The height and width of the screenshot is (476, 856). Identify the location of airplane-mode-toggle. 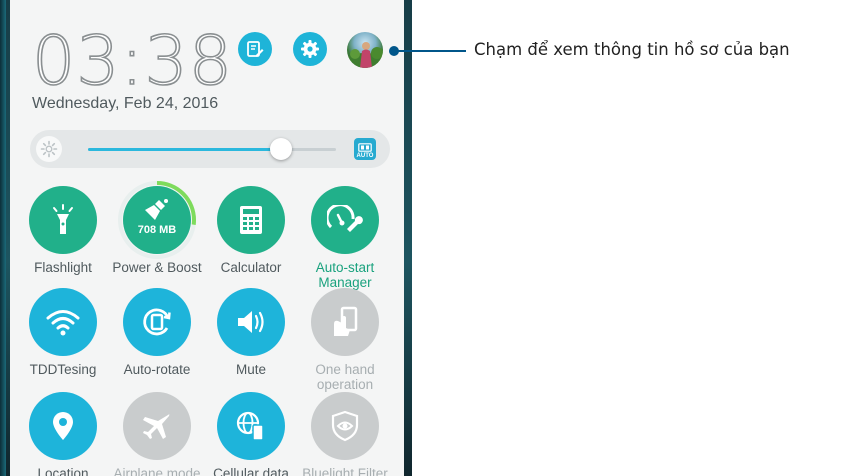
(157, 426).